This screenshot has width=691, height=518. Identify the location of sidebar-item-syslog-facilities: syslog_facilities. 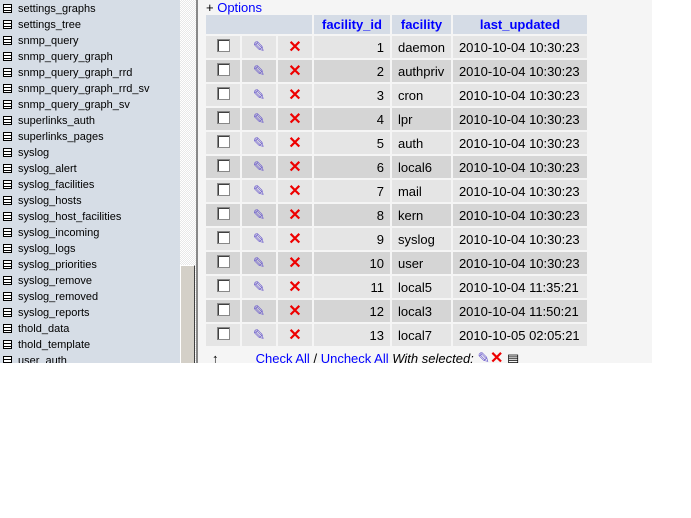
(48, 185).